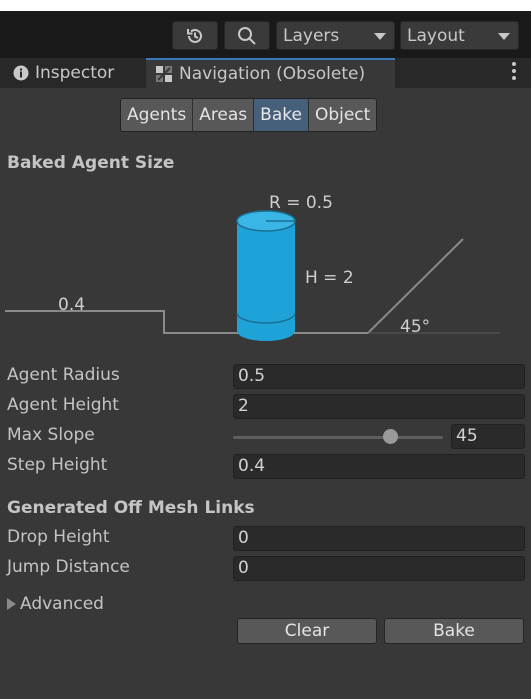 The width and height of the screenshot is (531, 699). I want to click on step-height-row: Step Height 0.4, so click(265, 467).